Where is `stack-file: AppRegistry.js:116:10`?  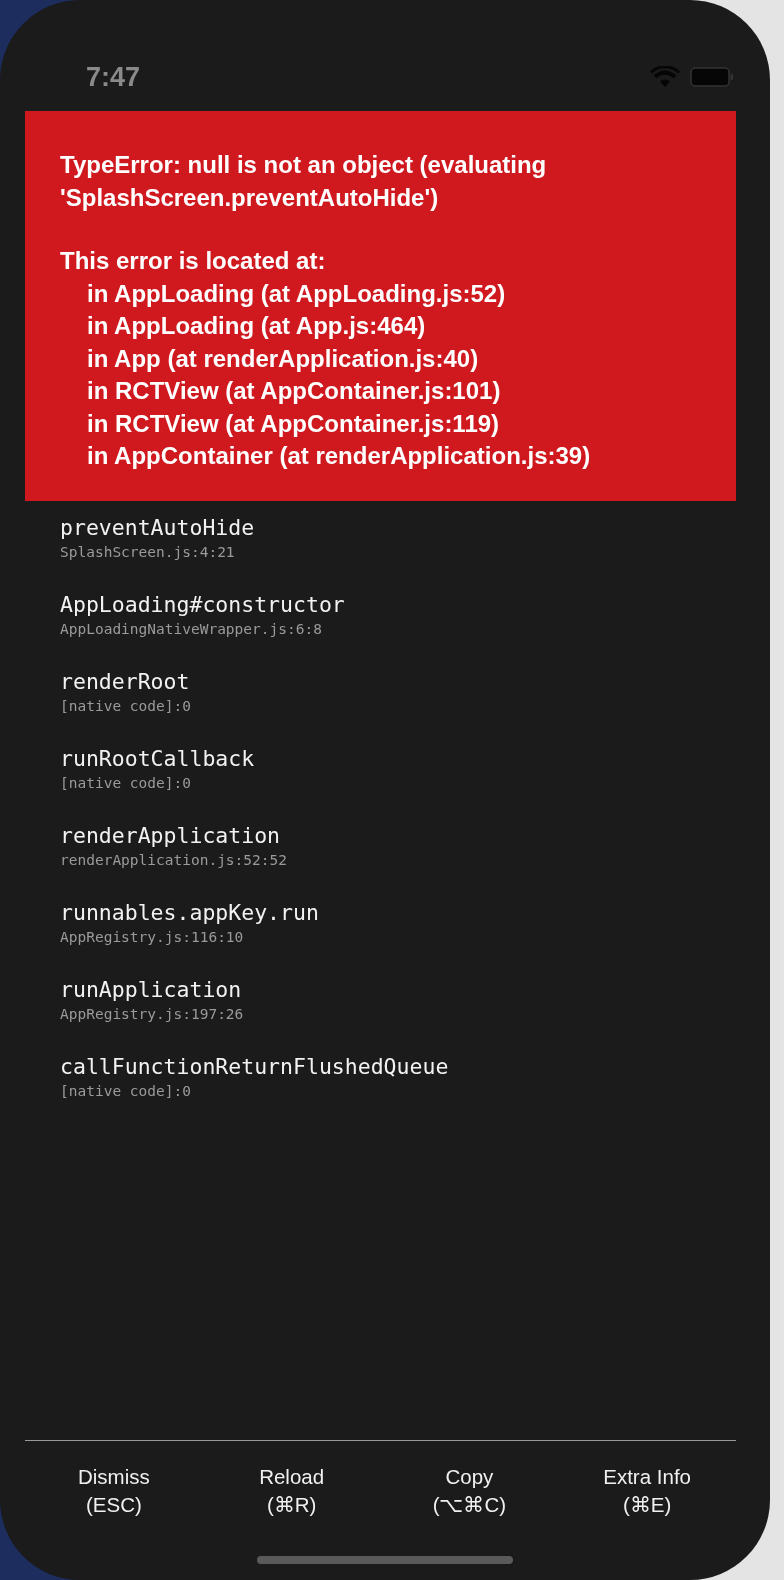
stack-file: AppRegistry.js:116:10 is located at coordinates (152, 936).